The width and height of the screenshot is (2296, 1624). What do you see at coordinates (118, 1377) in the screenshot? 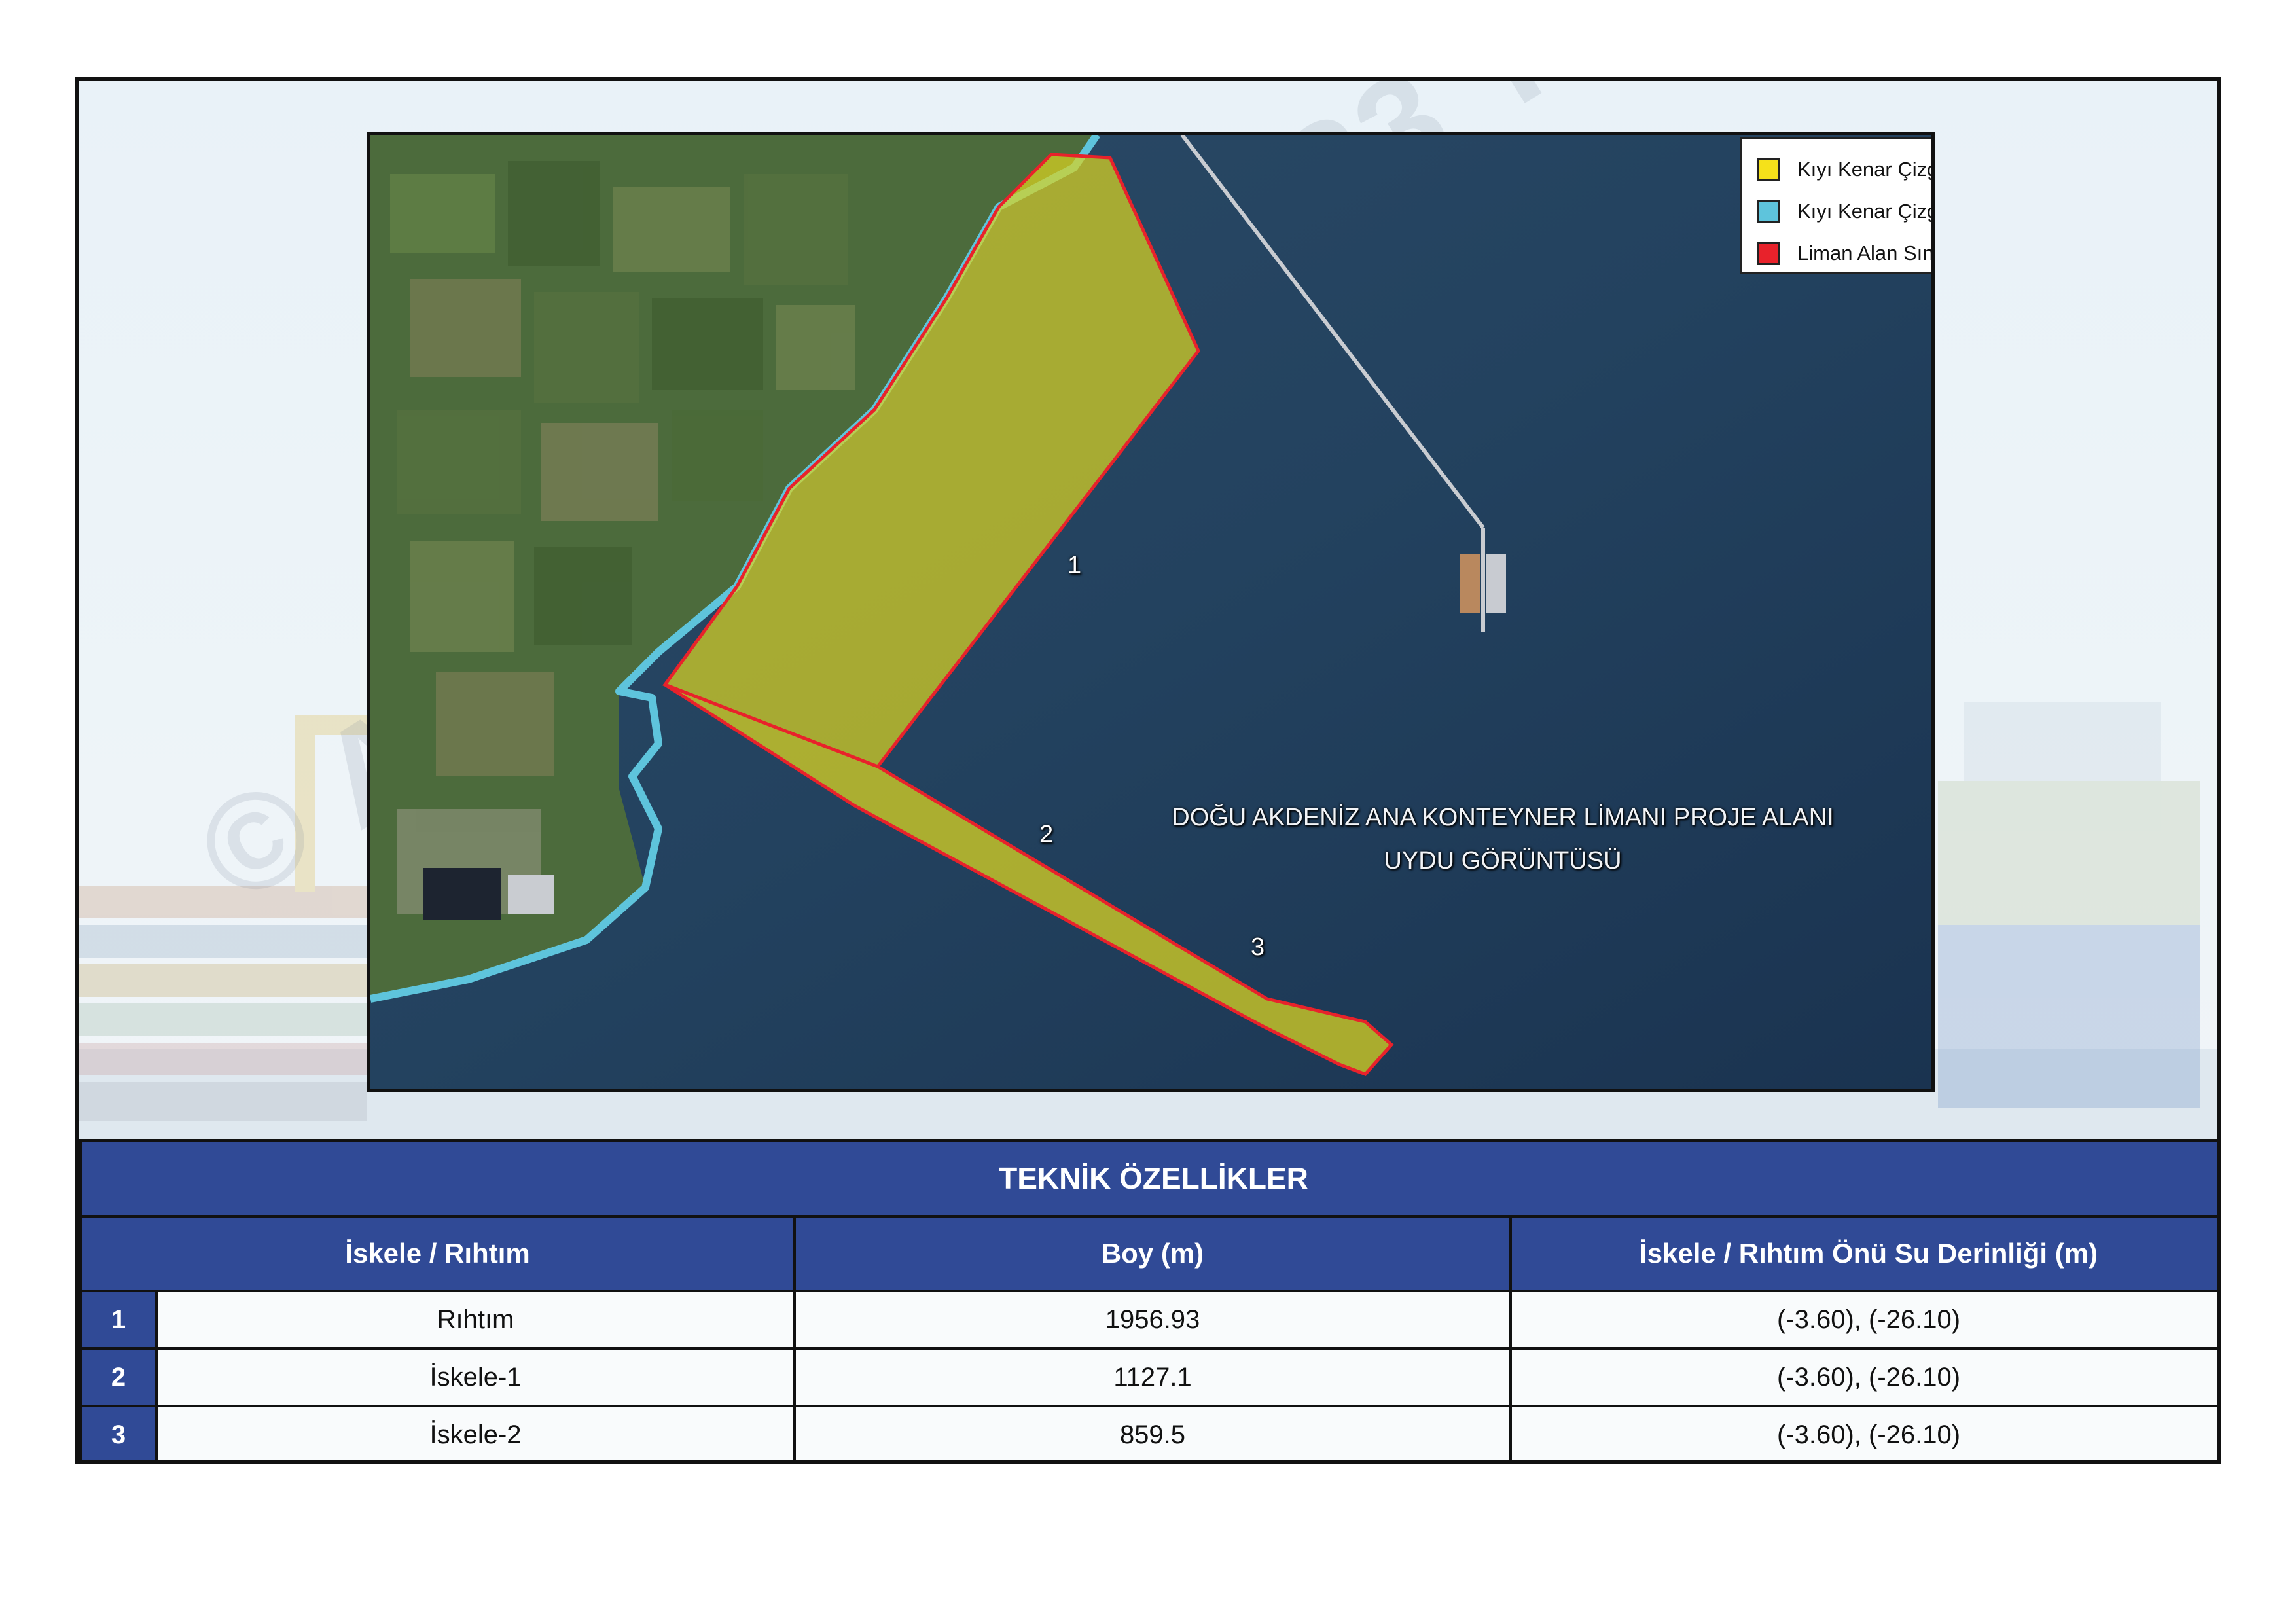
I see `row-number: 2` at bounding box center [118, 1377].